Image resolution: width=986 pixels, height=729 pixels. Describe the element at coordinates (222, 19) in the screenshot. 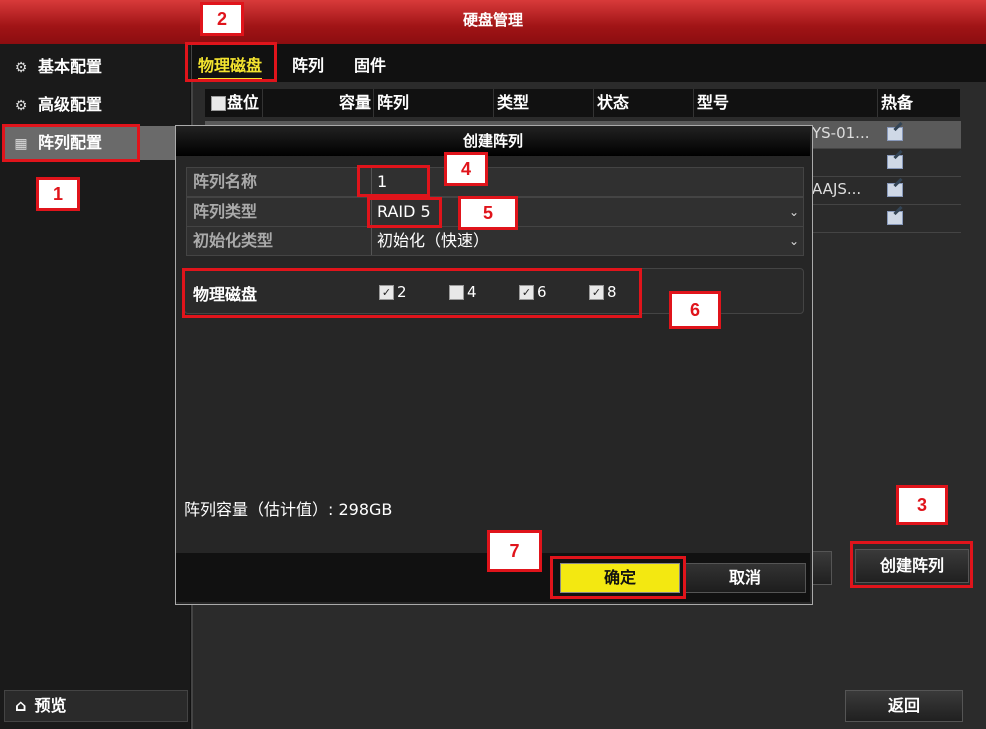

I see `callout-badge: 2` at that location.